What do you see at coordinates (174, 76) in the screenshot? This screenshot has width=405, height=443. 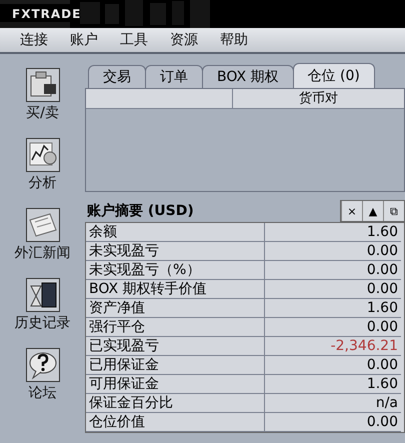 I see `tab: 订单` at bounding box center [174, 76].